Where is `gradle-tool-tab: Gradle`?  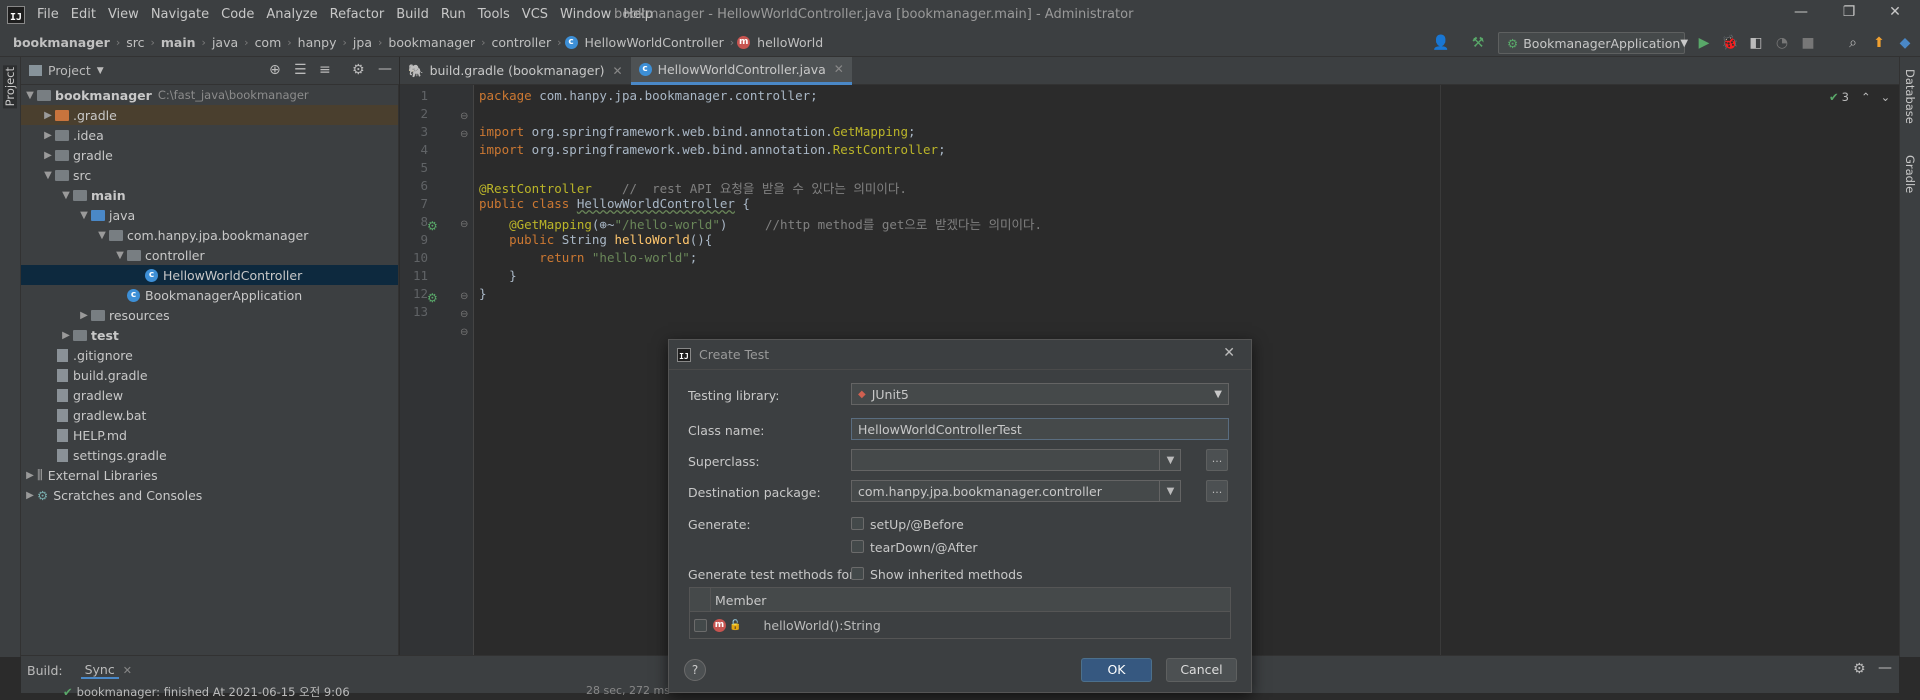 gradle-tool-tab: Gradle is located at coordinates (1910, 174).